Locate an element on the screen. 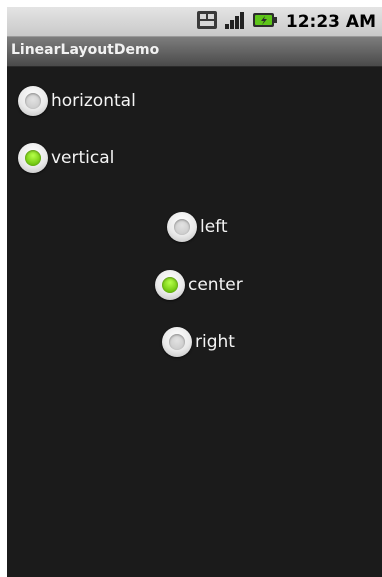 This screenshot has width=382, height=577. radio-label: center is located at coordinates (215, 285).